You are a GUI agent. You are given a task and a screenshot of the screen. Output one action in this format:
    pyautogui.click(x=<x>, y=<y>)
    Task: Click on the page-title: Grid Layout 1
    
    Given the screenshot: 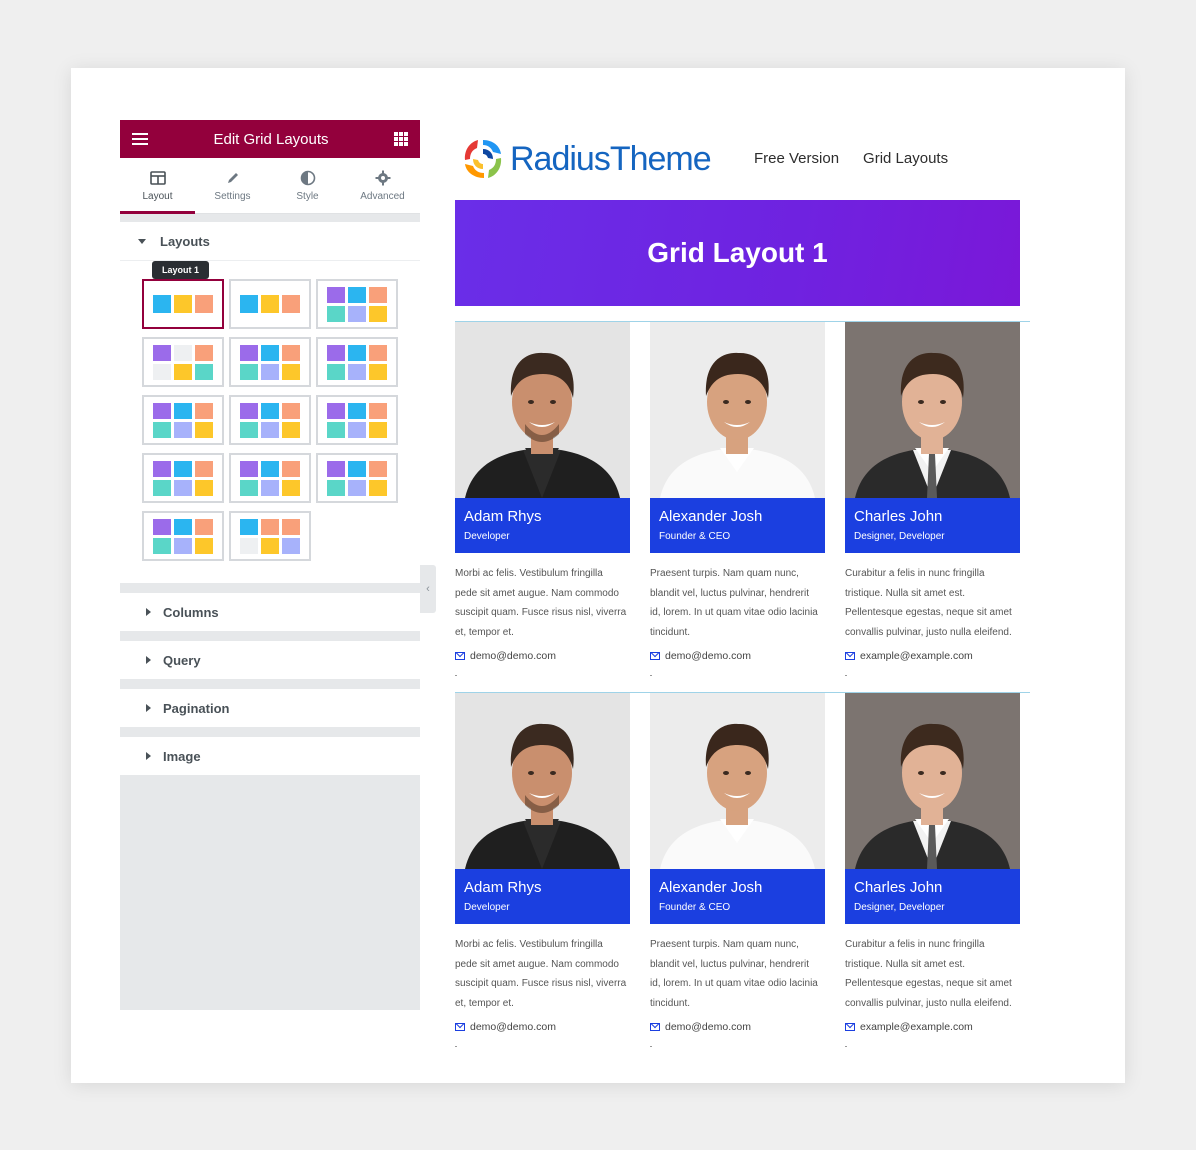 What is the action you would take?
    pyautogui.click(x=737, y=252)
    